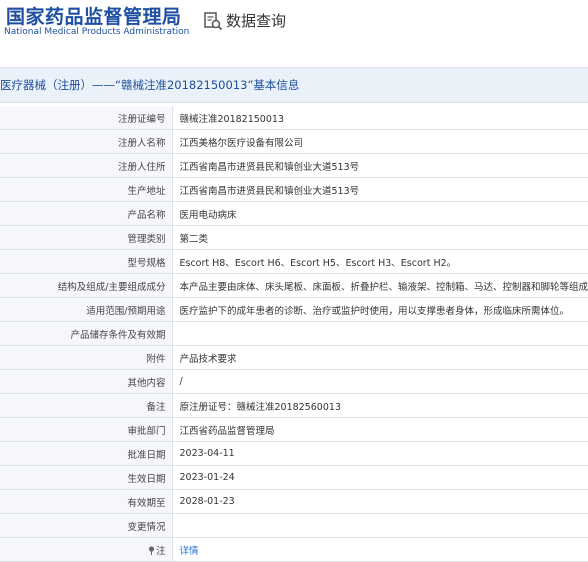 The width and height of the screenshot is (588, 562). I want to click on pin-icon, so click(151, 550).